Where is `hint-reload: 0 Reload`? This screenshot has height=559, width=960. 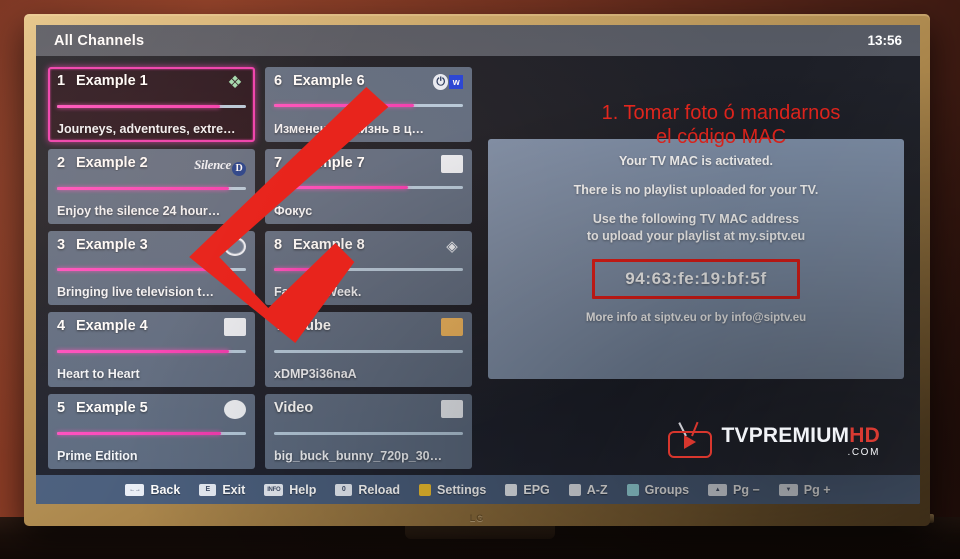
hint-reload: 0 Reload is located at coordinates (367, 490).